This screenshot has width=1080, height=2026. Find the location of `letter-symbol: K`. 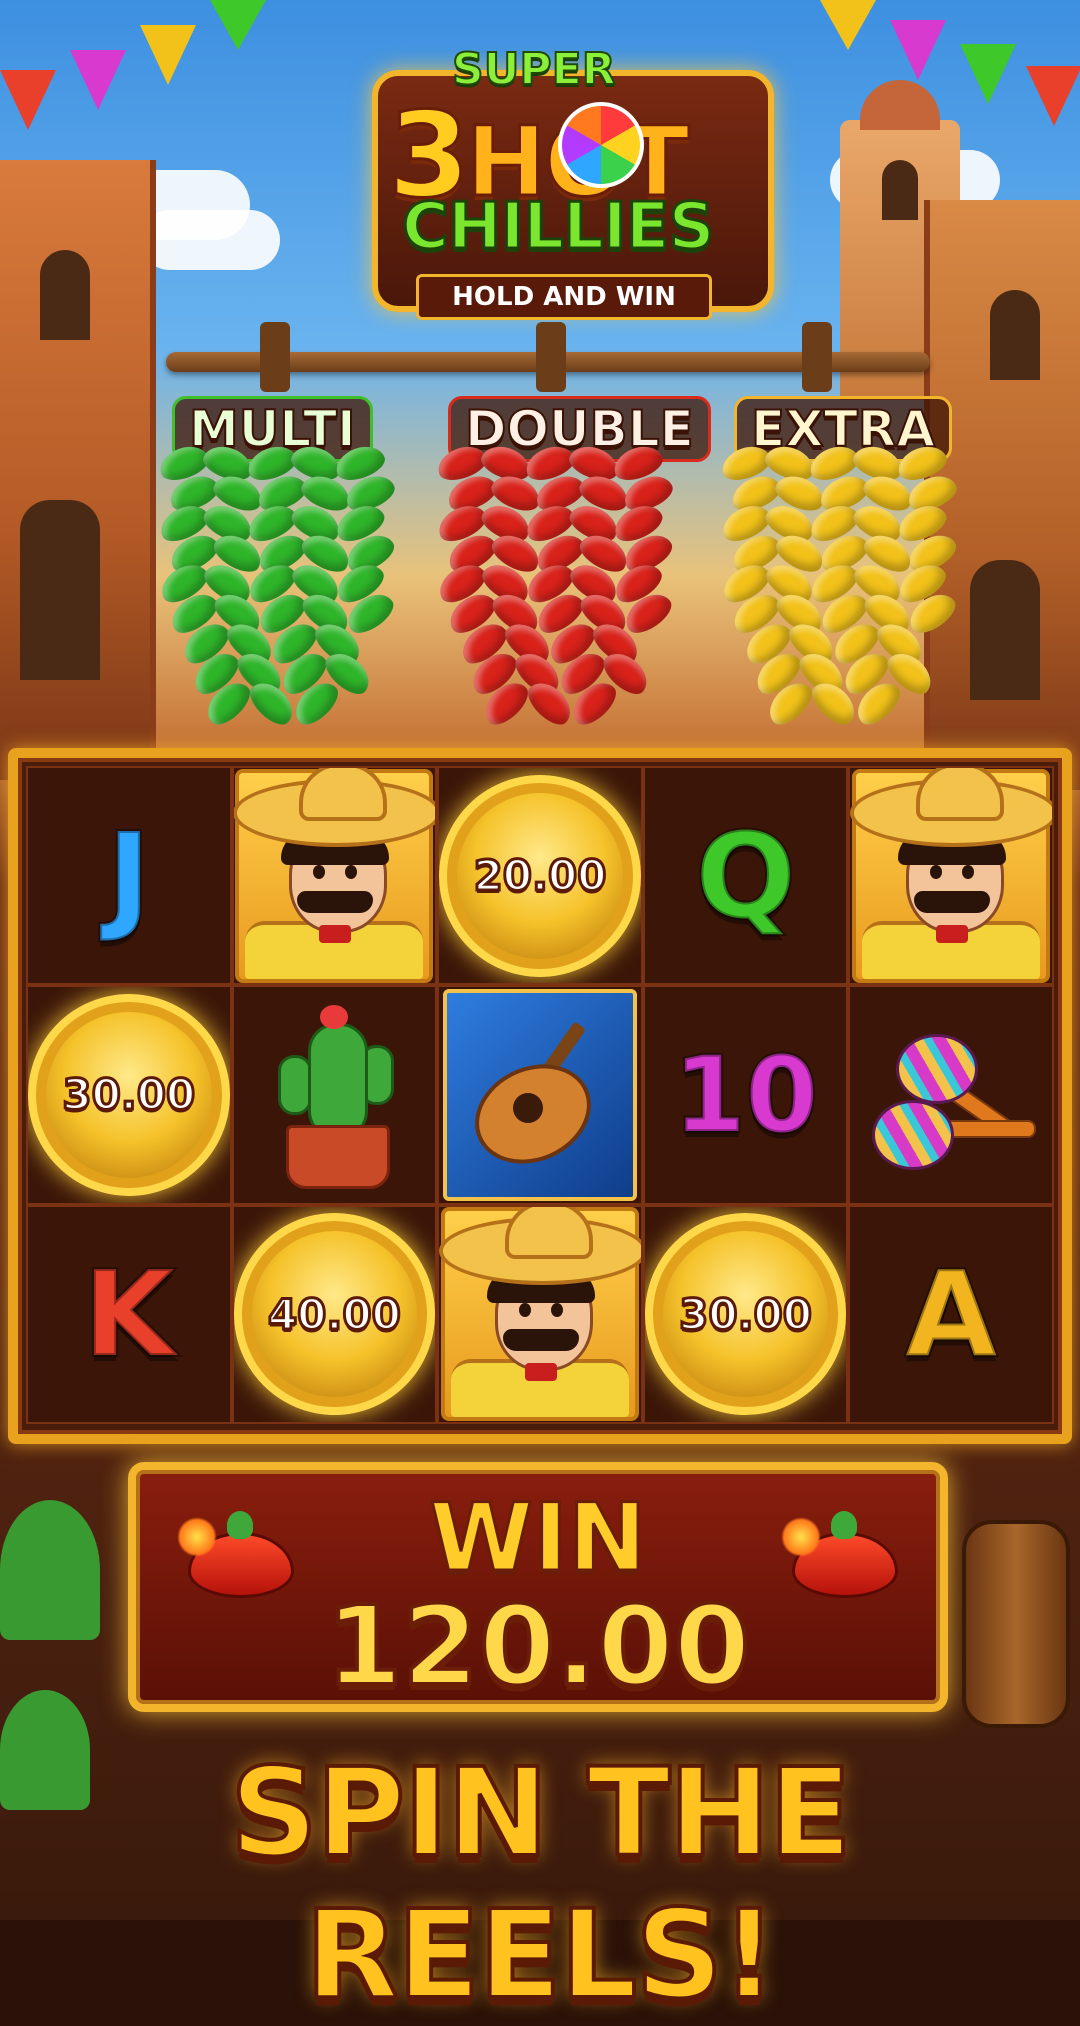

letter-symbol: K is located at coordinates (128, 1314).